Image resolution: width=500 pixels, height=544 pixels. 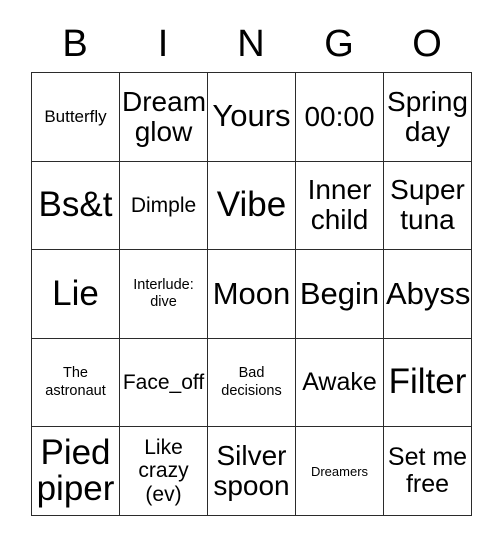 I want to click on bingo-cell-label: Super tuna, so click(x=427, y=205).